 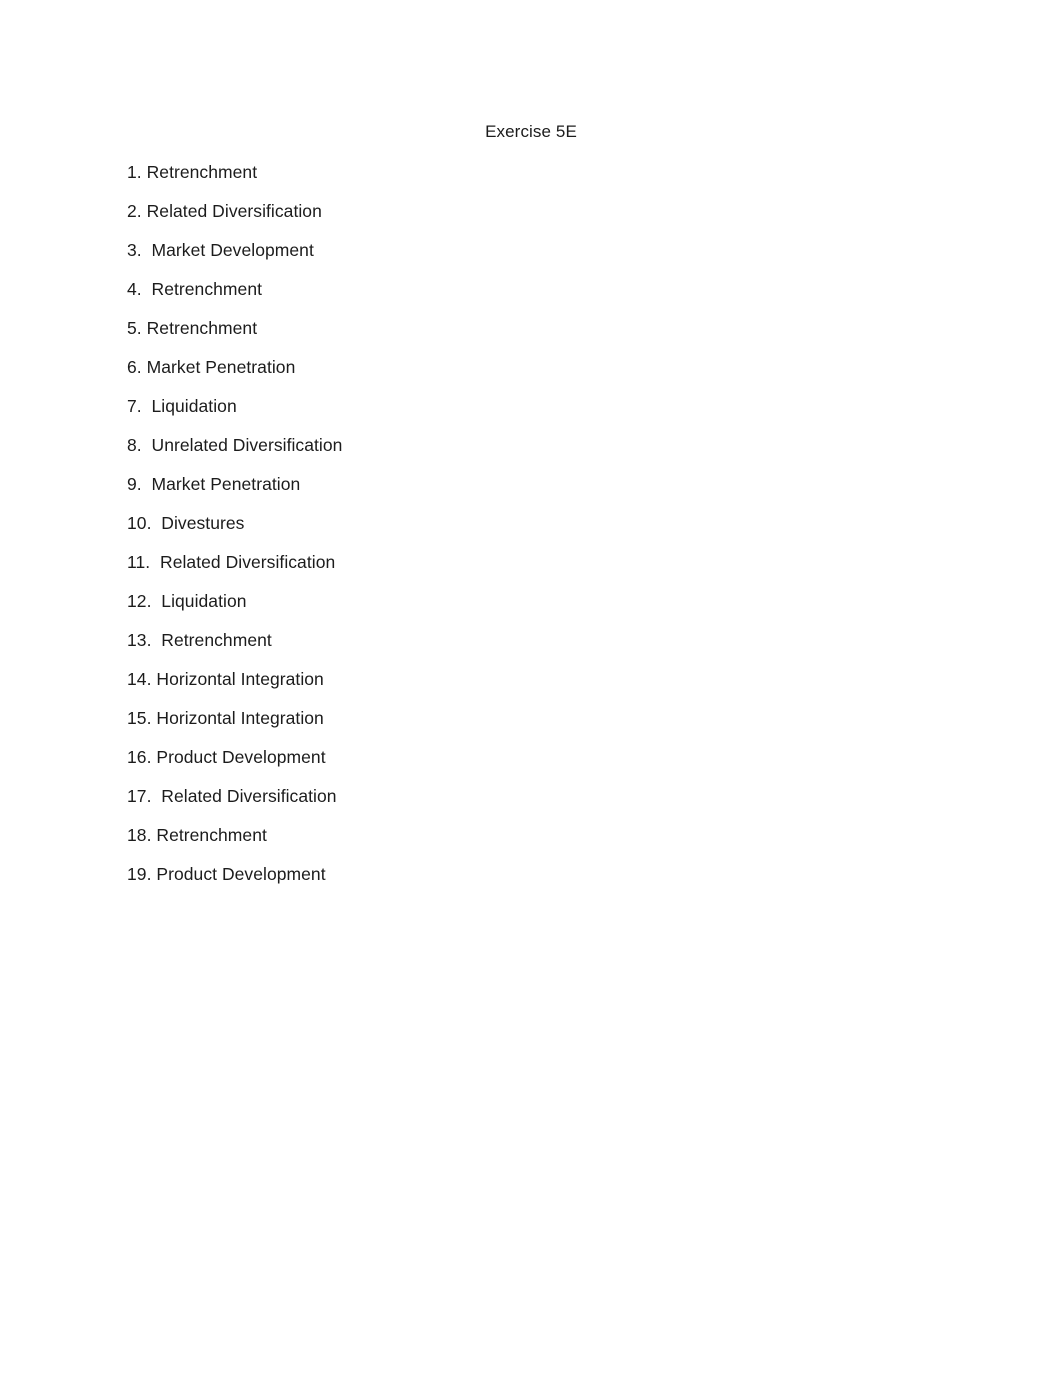 What do you see at coordinates (192, 328) in the screenshot?
I see `list-item: 5. Retrenchment` at bounding box center [192, 328].